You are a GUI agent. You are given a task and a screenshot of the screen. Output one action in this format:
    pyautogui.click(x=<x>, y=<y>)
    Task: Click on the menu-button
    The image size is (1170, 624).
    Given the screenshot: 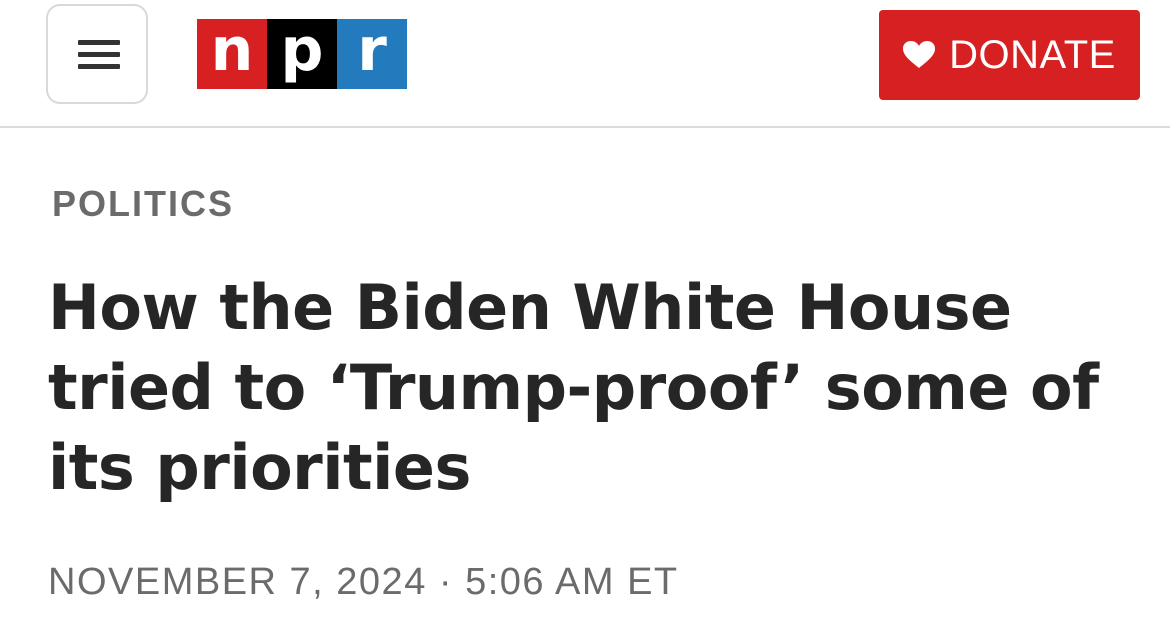 What is the action you would take?
    pyautogui.click(x=97, y=54)
    